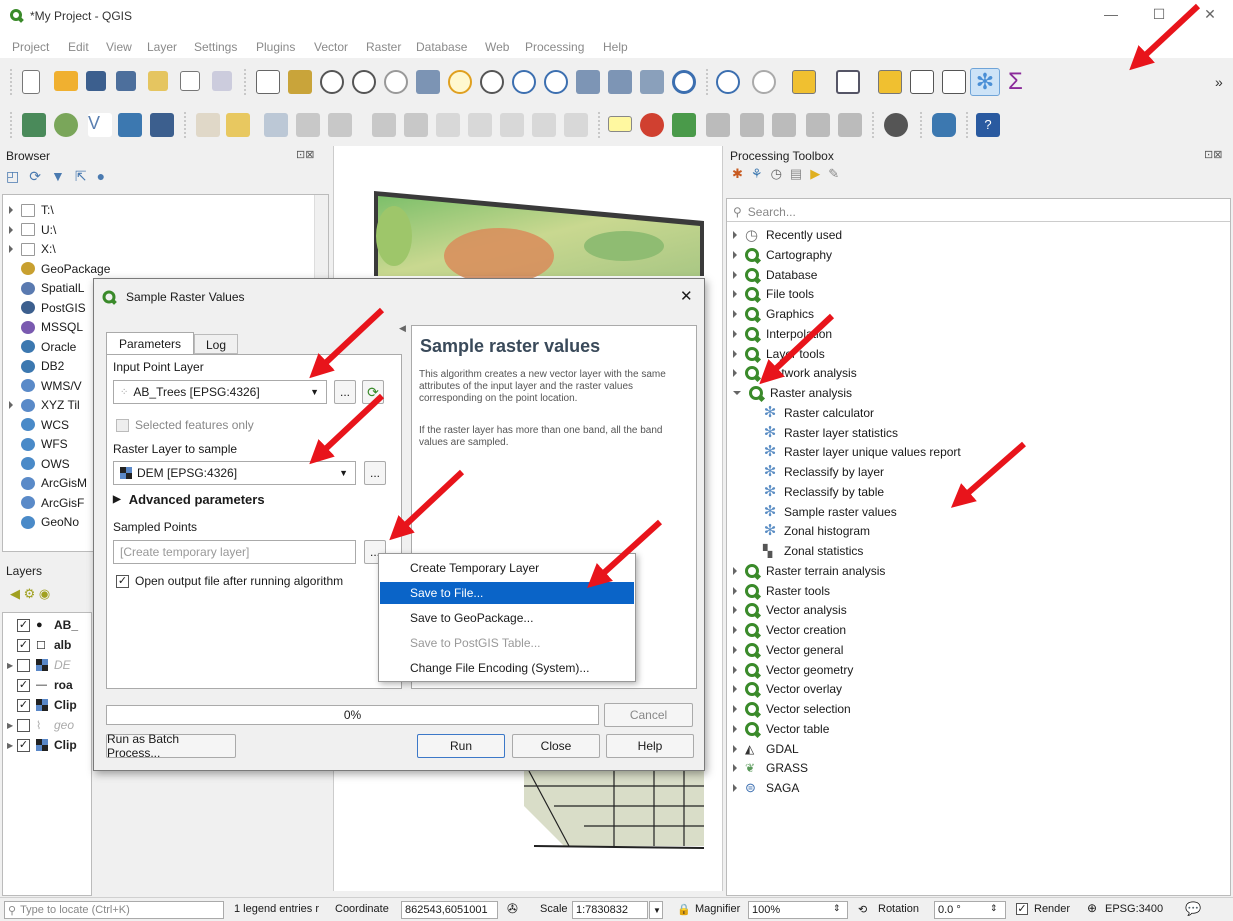  Describe the element at coordinates (1213, 154) in the screenshot. I see `toolbox-float-close-icon: ⊡⊠` at that location.